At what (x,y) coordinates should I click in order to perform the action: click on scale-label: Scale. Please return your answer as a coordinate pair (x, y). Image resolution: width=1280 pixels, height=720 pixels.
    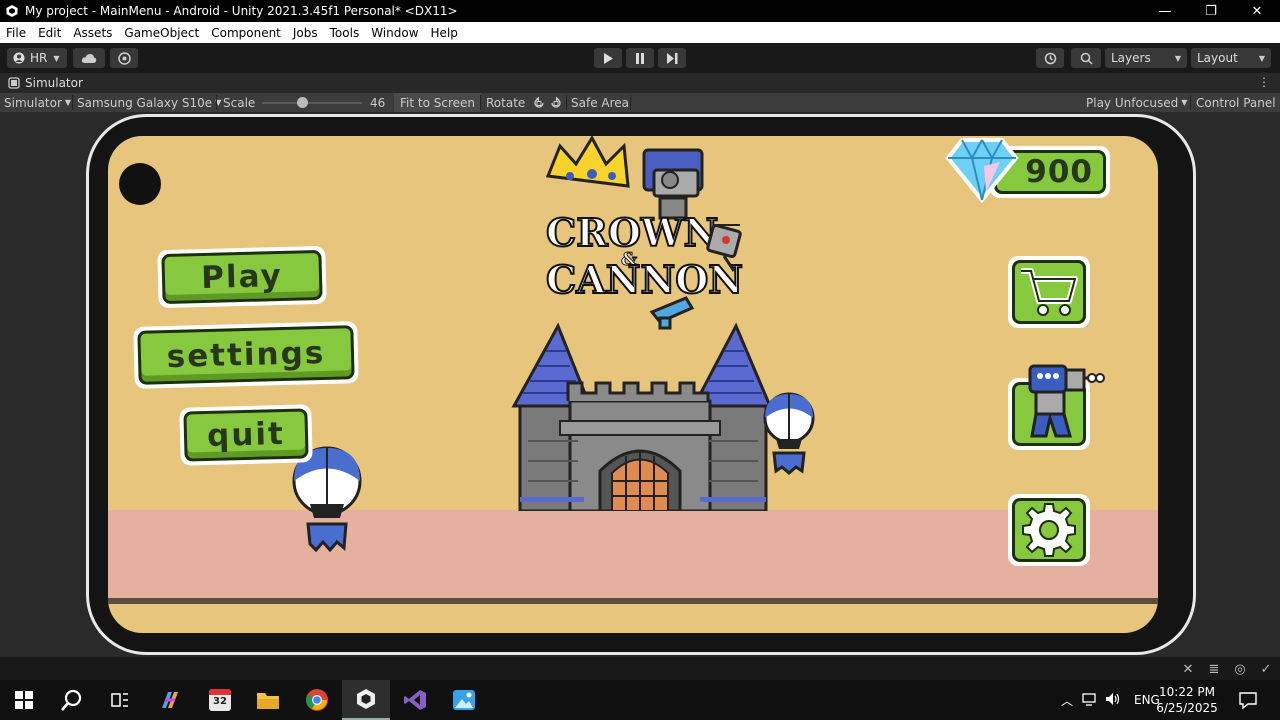
    Looking at the image, I should click on (239, 102).